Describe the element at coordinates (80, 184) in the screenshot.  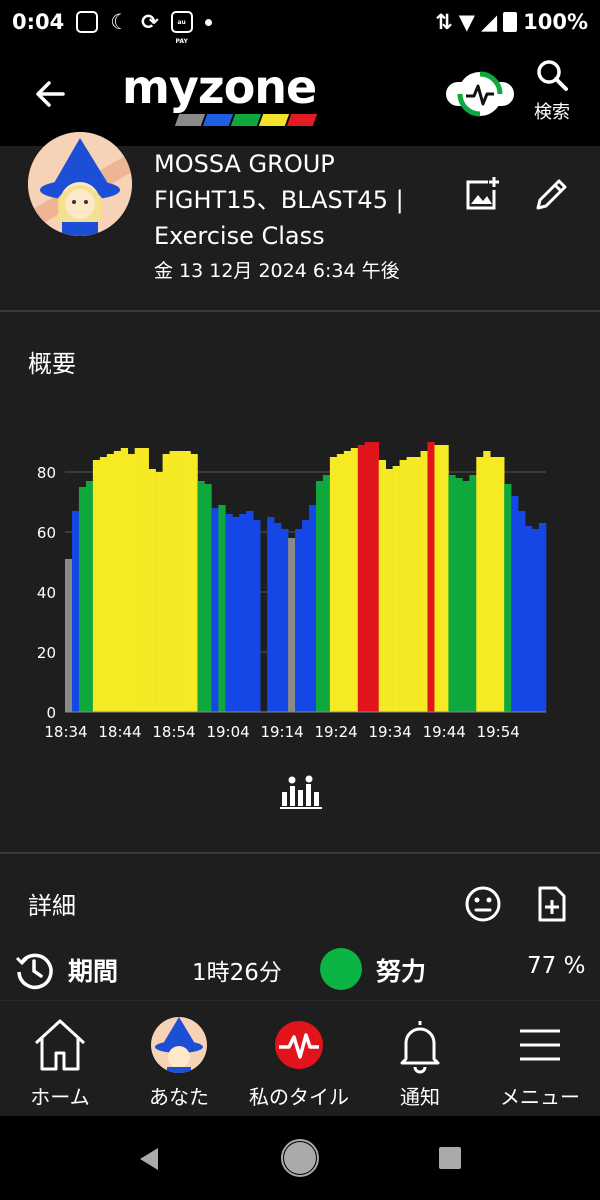
I see `avatar` at that location.